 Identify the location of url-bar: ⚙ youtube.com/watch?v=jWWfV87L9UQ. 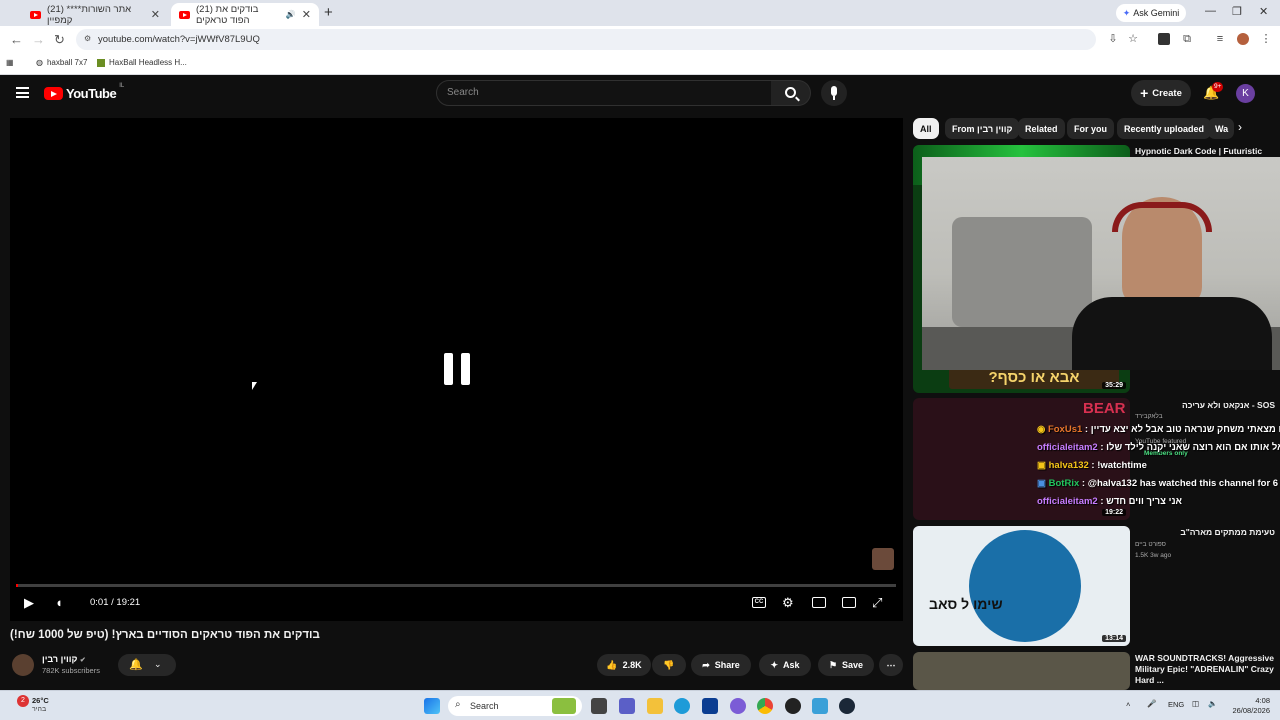
(586, 39).